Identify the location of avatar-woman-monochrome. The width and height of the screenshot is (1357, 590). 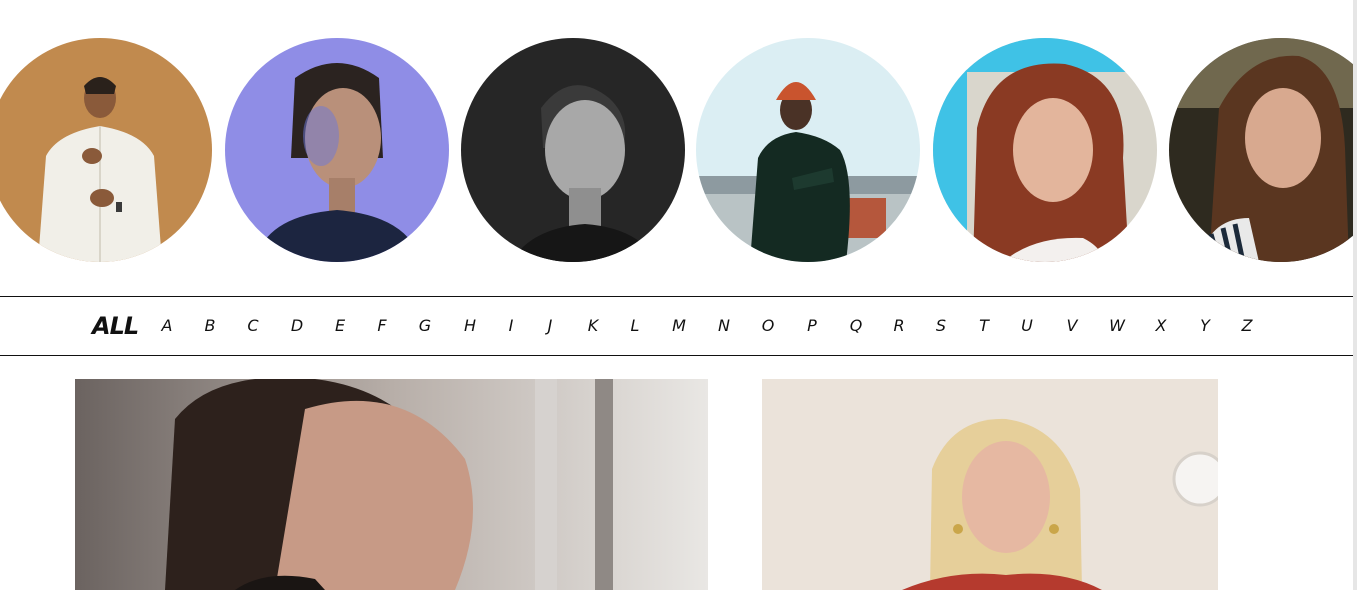
(573, 150).